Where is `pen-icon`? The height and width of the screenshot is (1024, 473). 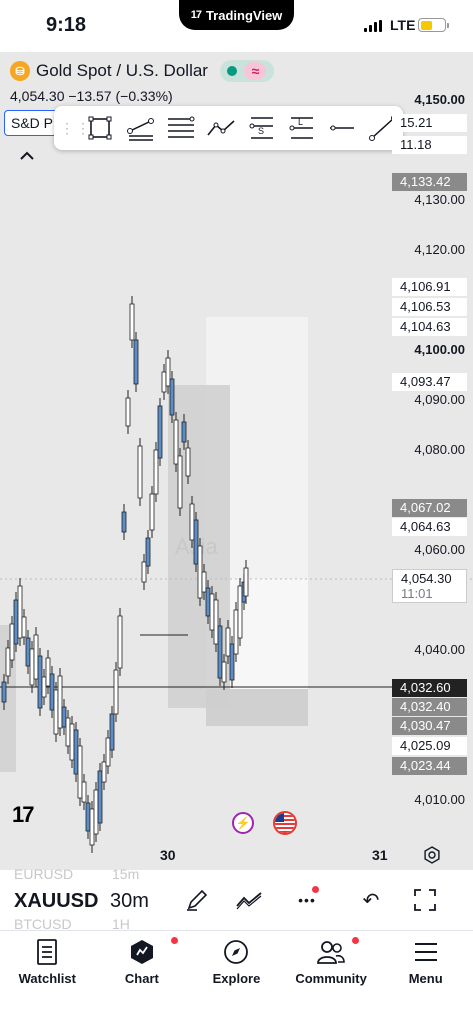
pen-icon is located at coordinates (197, 900).